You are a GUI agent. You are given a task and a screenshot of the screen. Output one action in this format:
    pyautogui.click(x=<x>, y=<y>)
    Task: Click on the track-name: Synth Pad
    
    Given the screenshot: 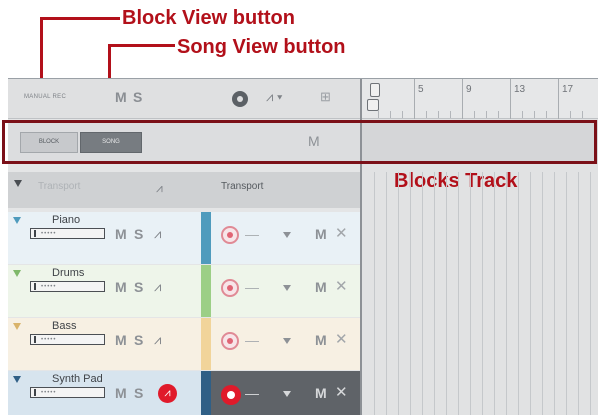 What is the action you would take?
    pyautogui.click(x=77, y=379)
    